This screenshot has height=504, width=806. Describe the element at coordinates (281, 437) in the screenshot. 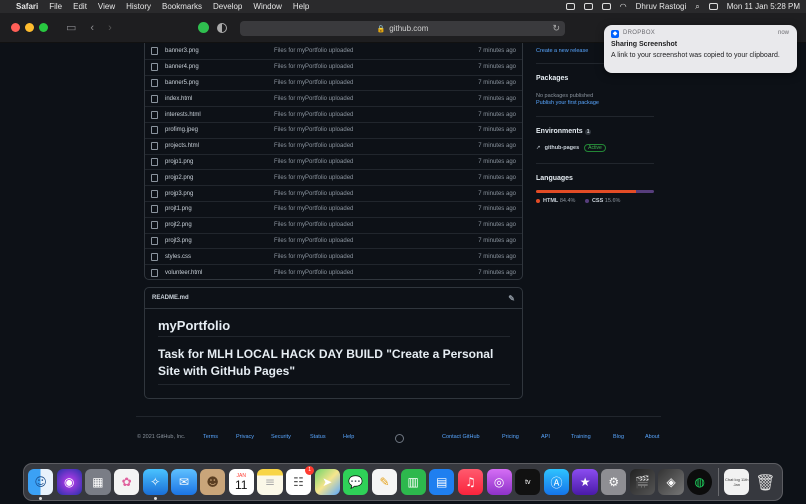

I see `footer-link-security: Security` at that location.